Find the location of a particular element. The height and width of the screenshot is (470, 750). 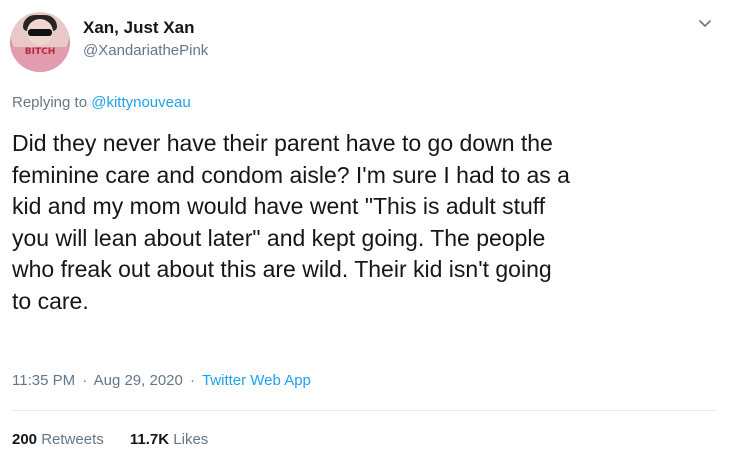

avatar: BITCH is located at coordinates (40, 42).